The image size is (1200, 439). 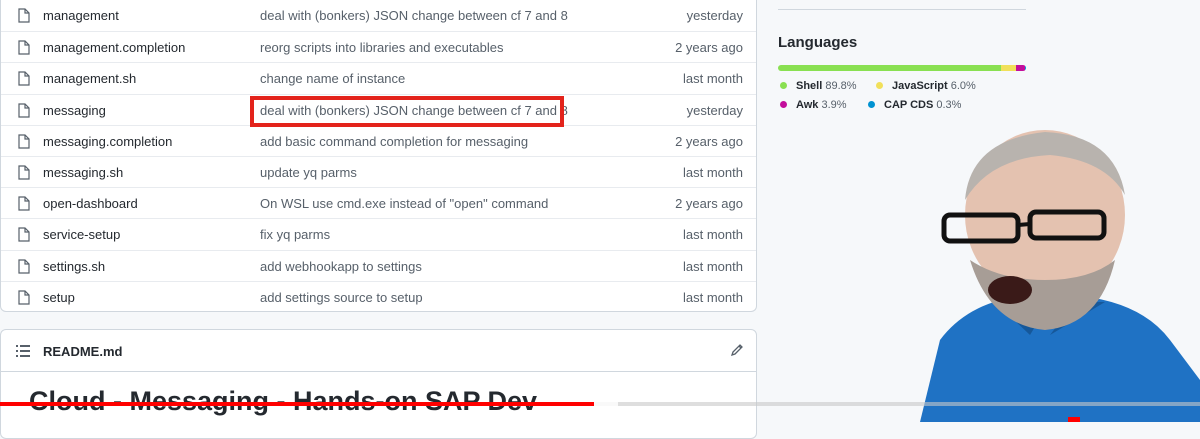 I want to click on language-legend-item: CAP CDS 0.3%, so click(x=914, y=105).